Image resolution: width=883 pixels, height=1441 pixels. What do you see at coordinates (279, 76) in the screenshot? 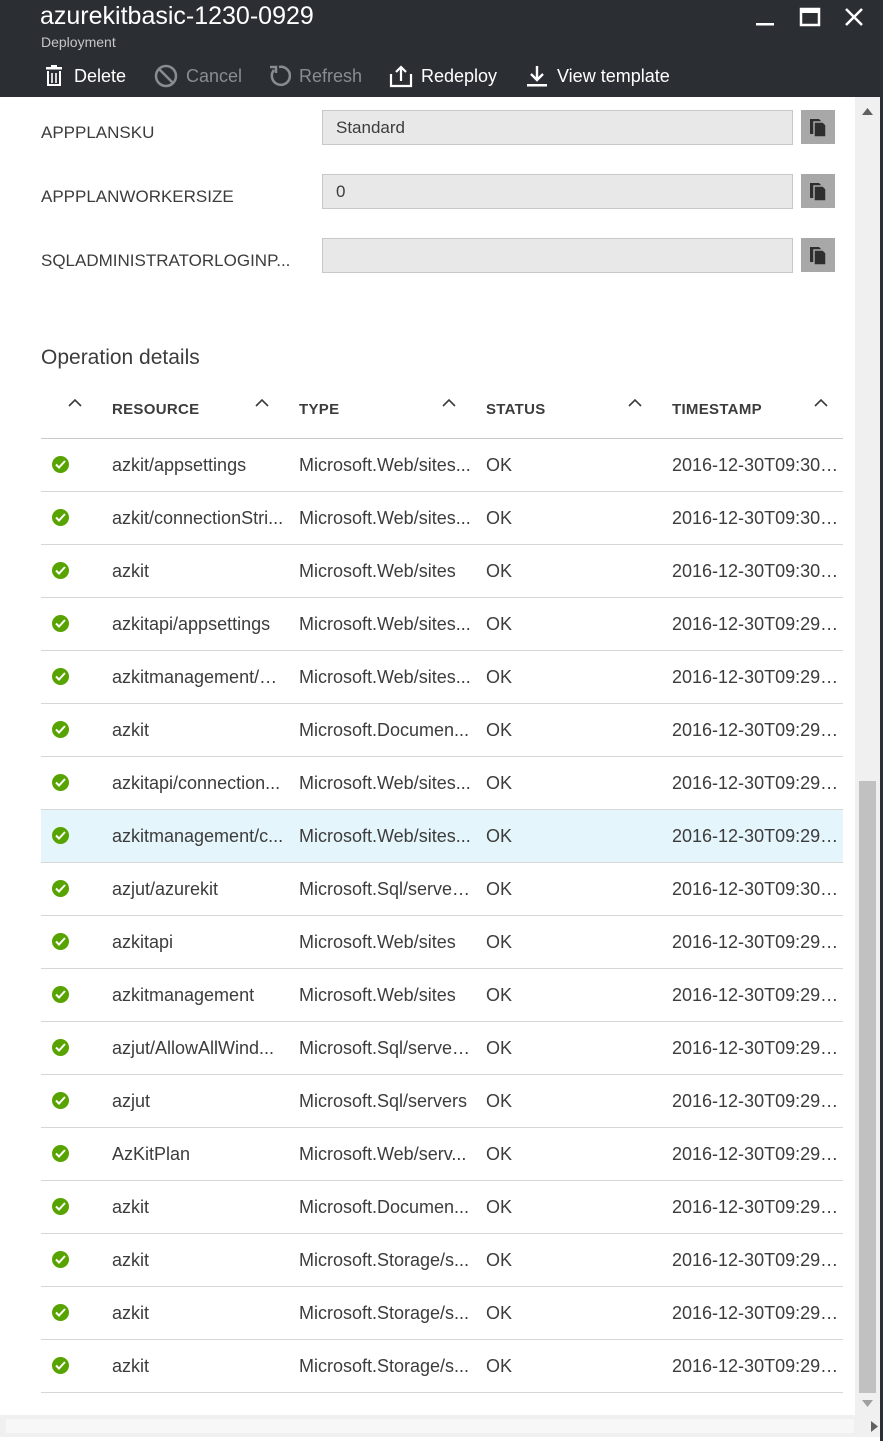
I see `refresh-icon` at bounding box center [279, 76].